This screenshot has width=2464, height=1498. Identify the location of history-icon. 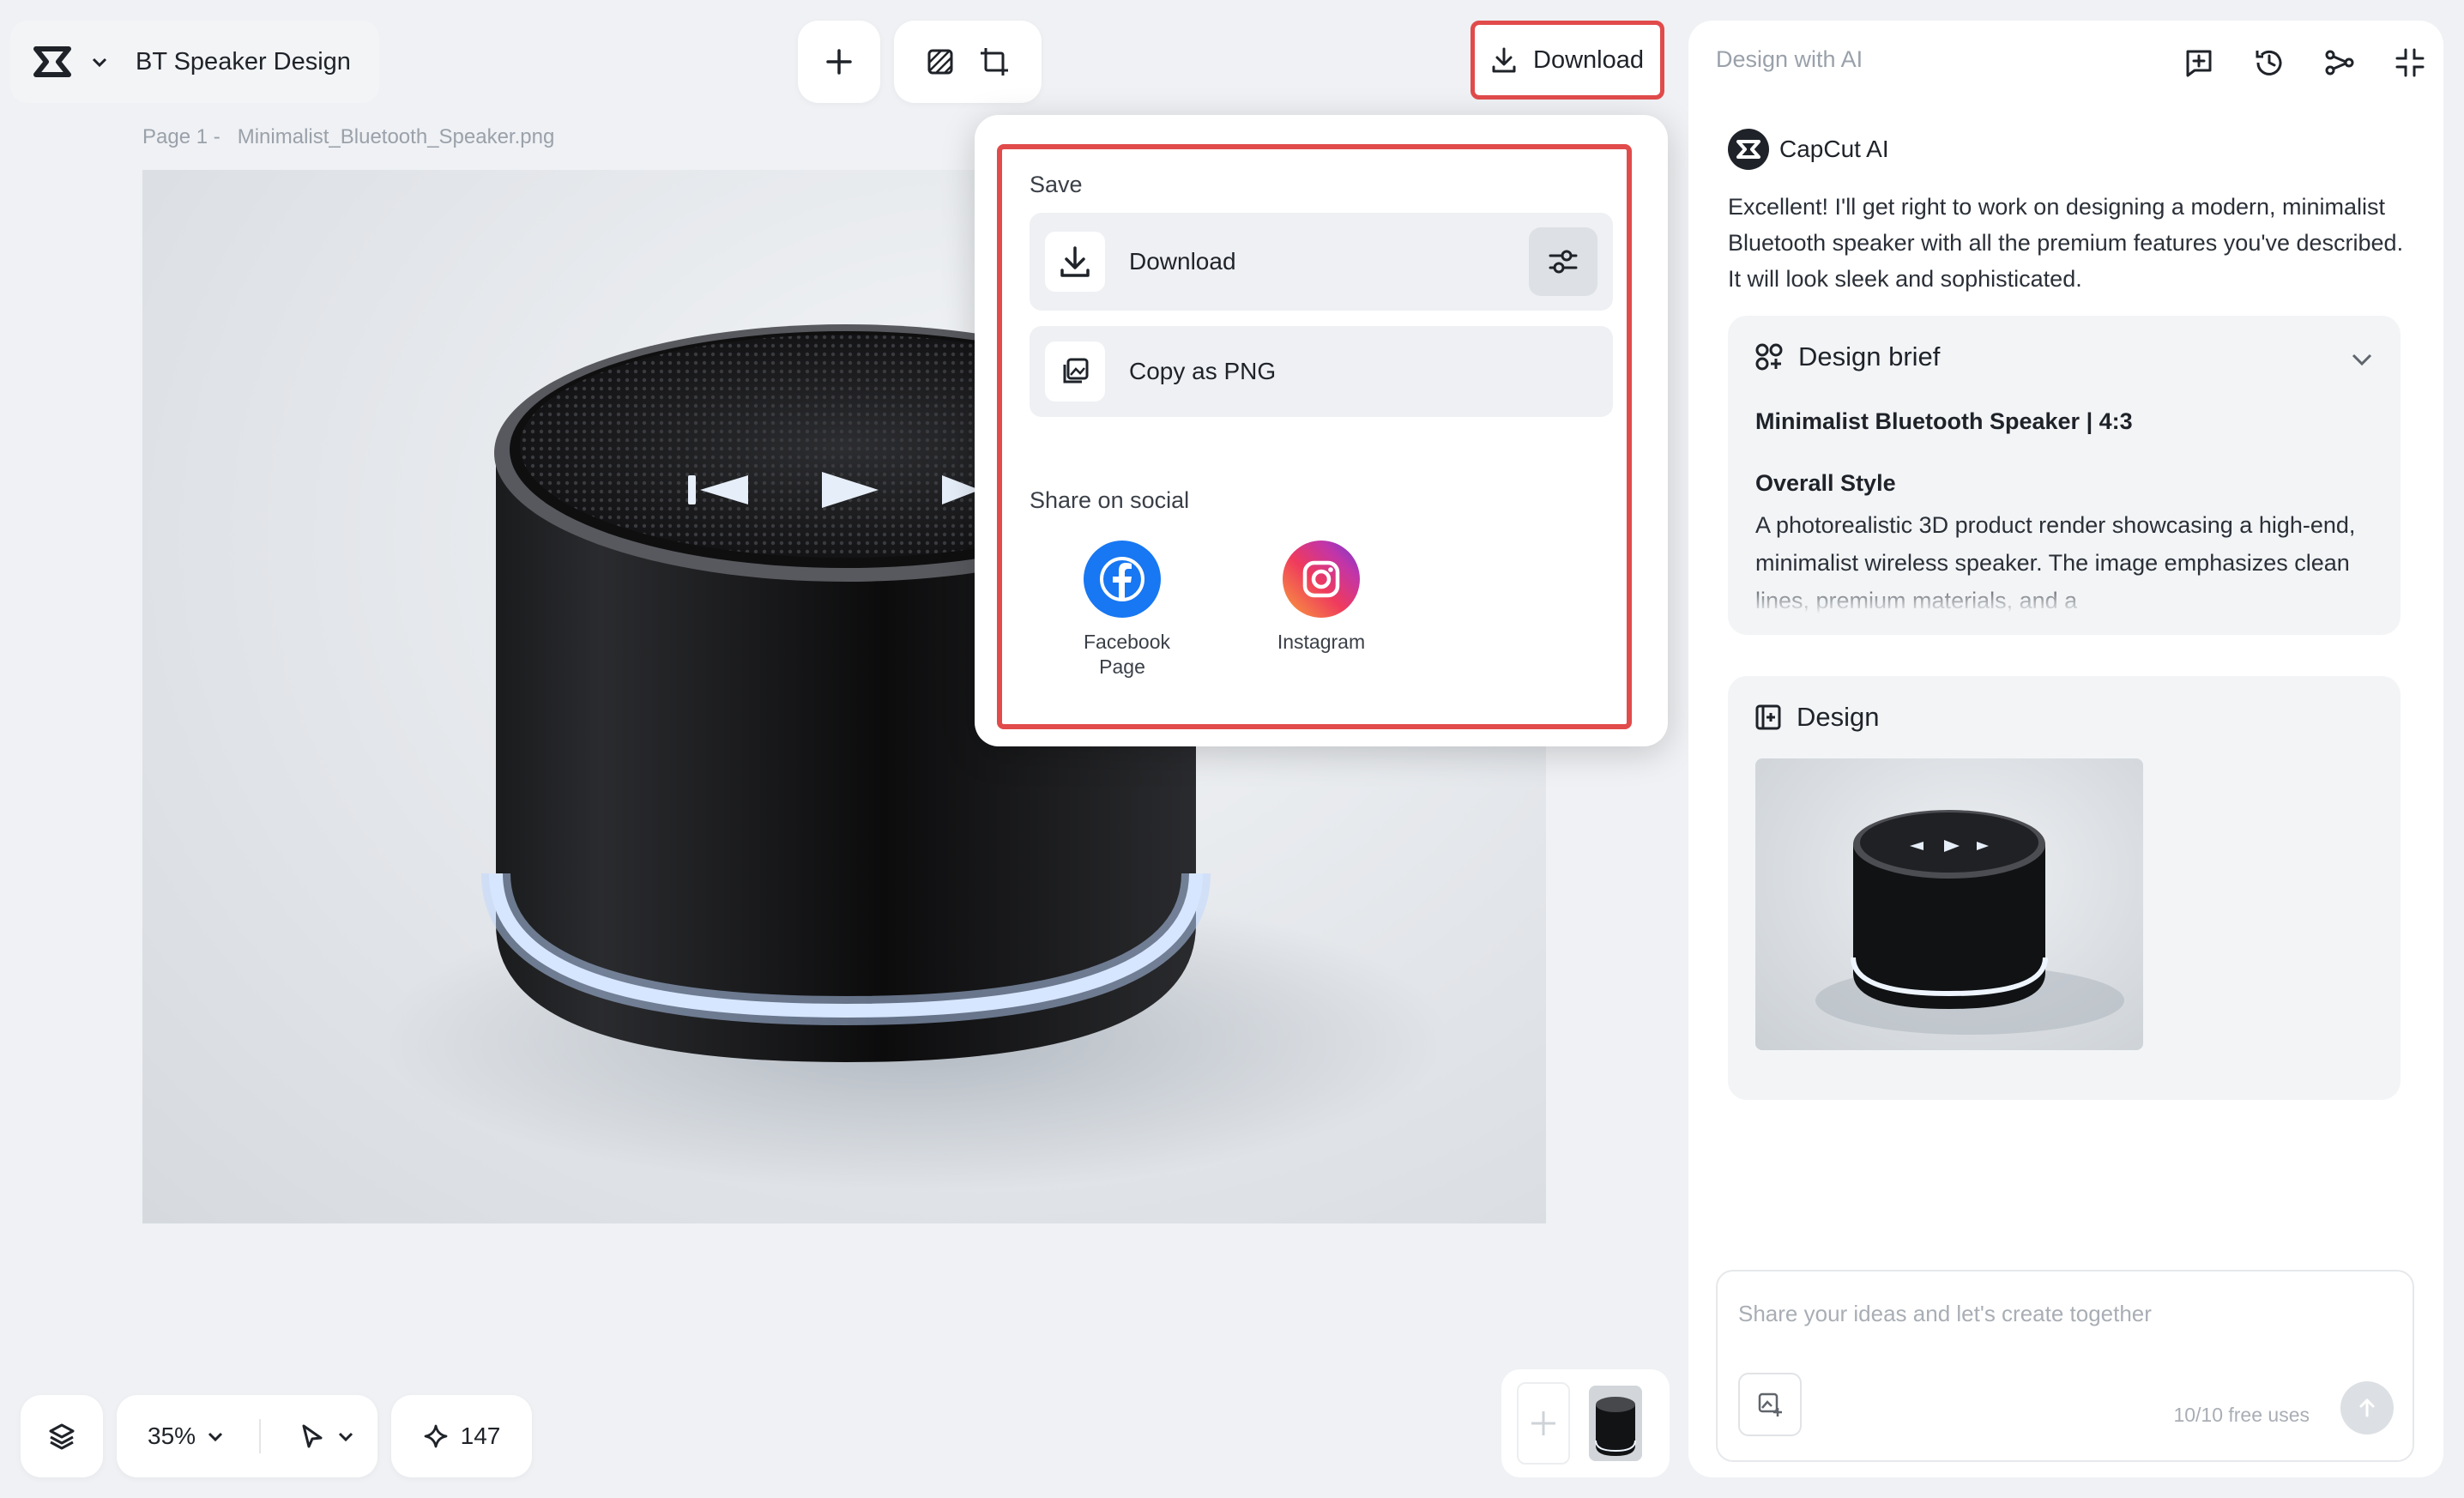
(2269, 63).